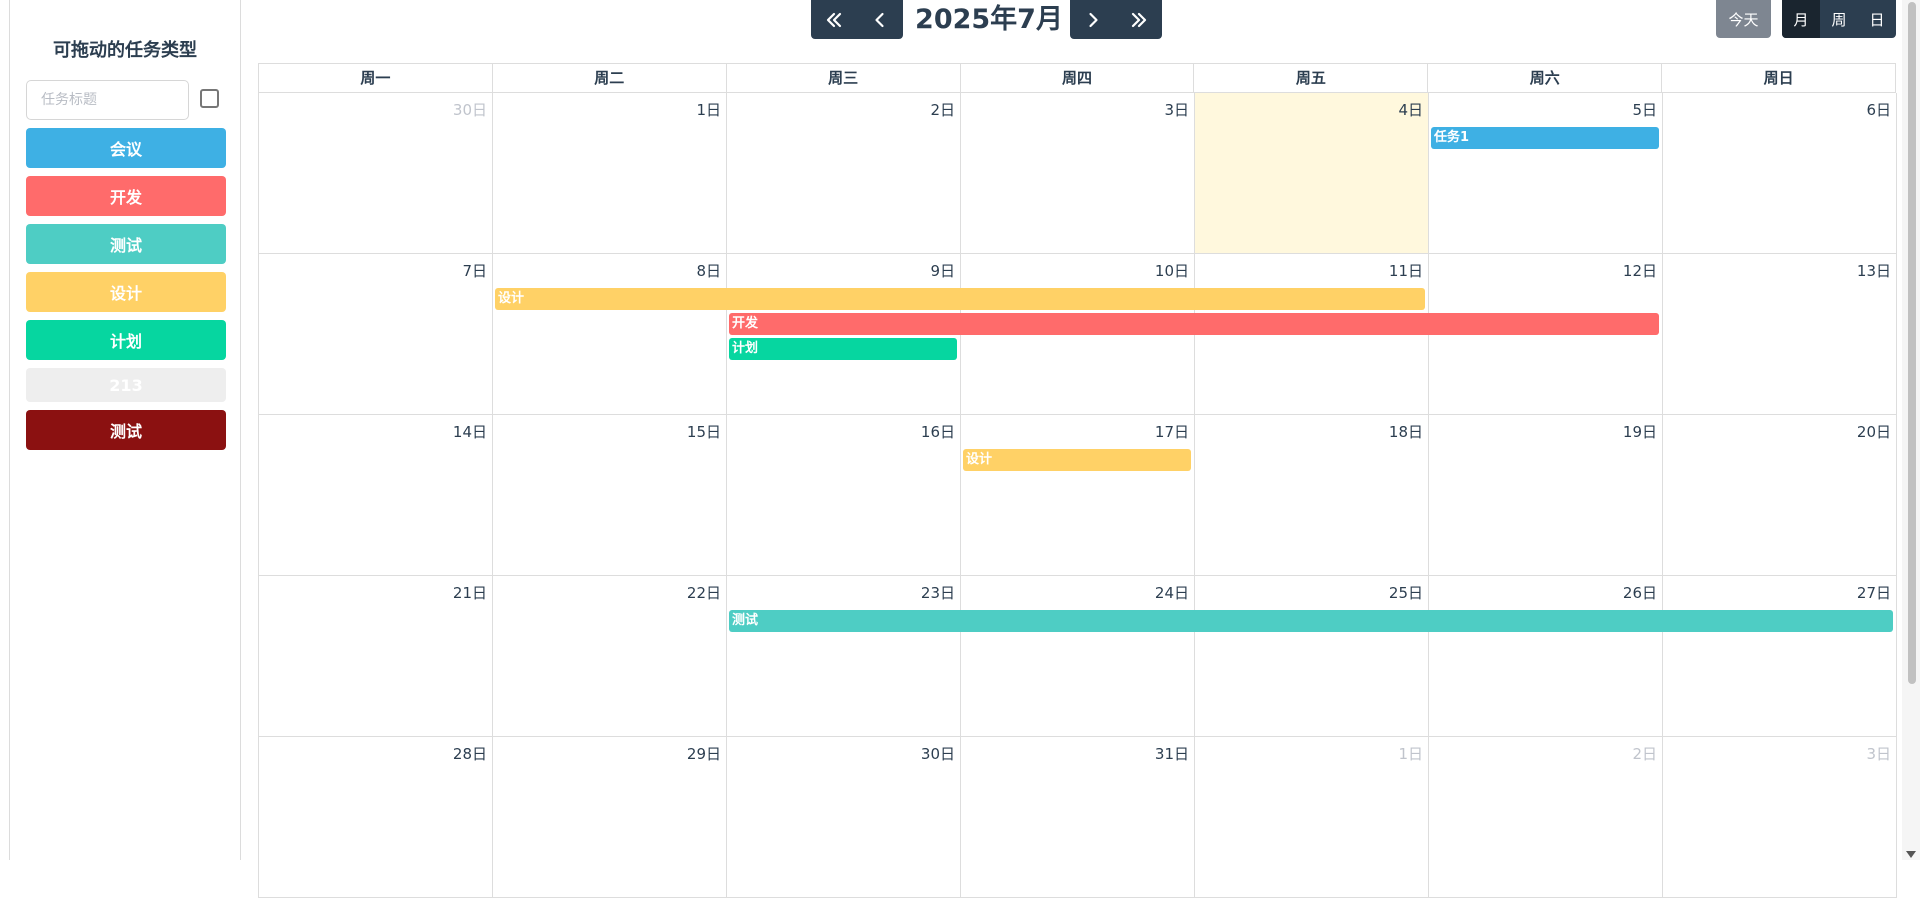  I want to click on day-number: 29日, so click(704, 753).